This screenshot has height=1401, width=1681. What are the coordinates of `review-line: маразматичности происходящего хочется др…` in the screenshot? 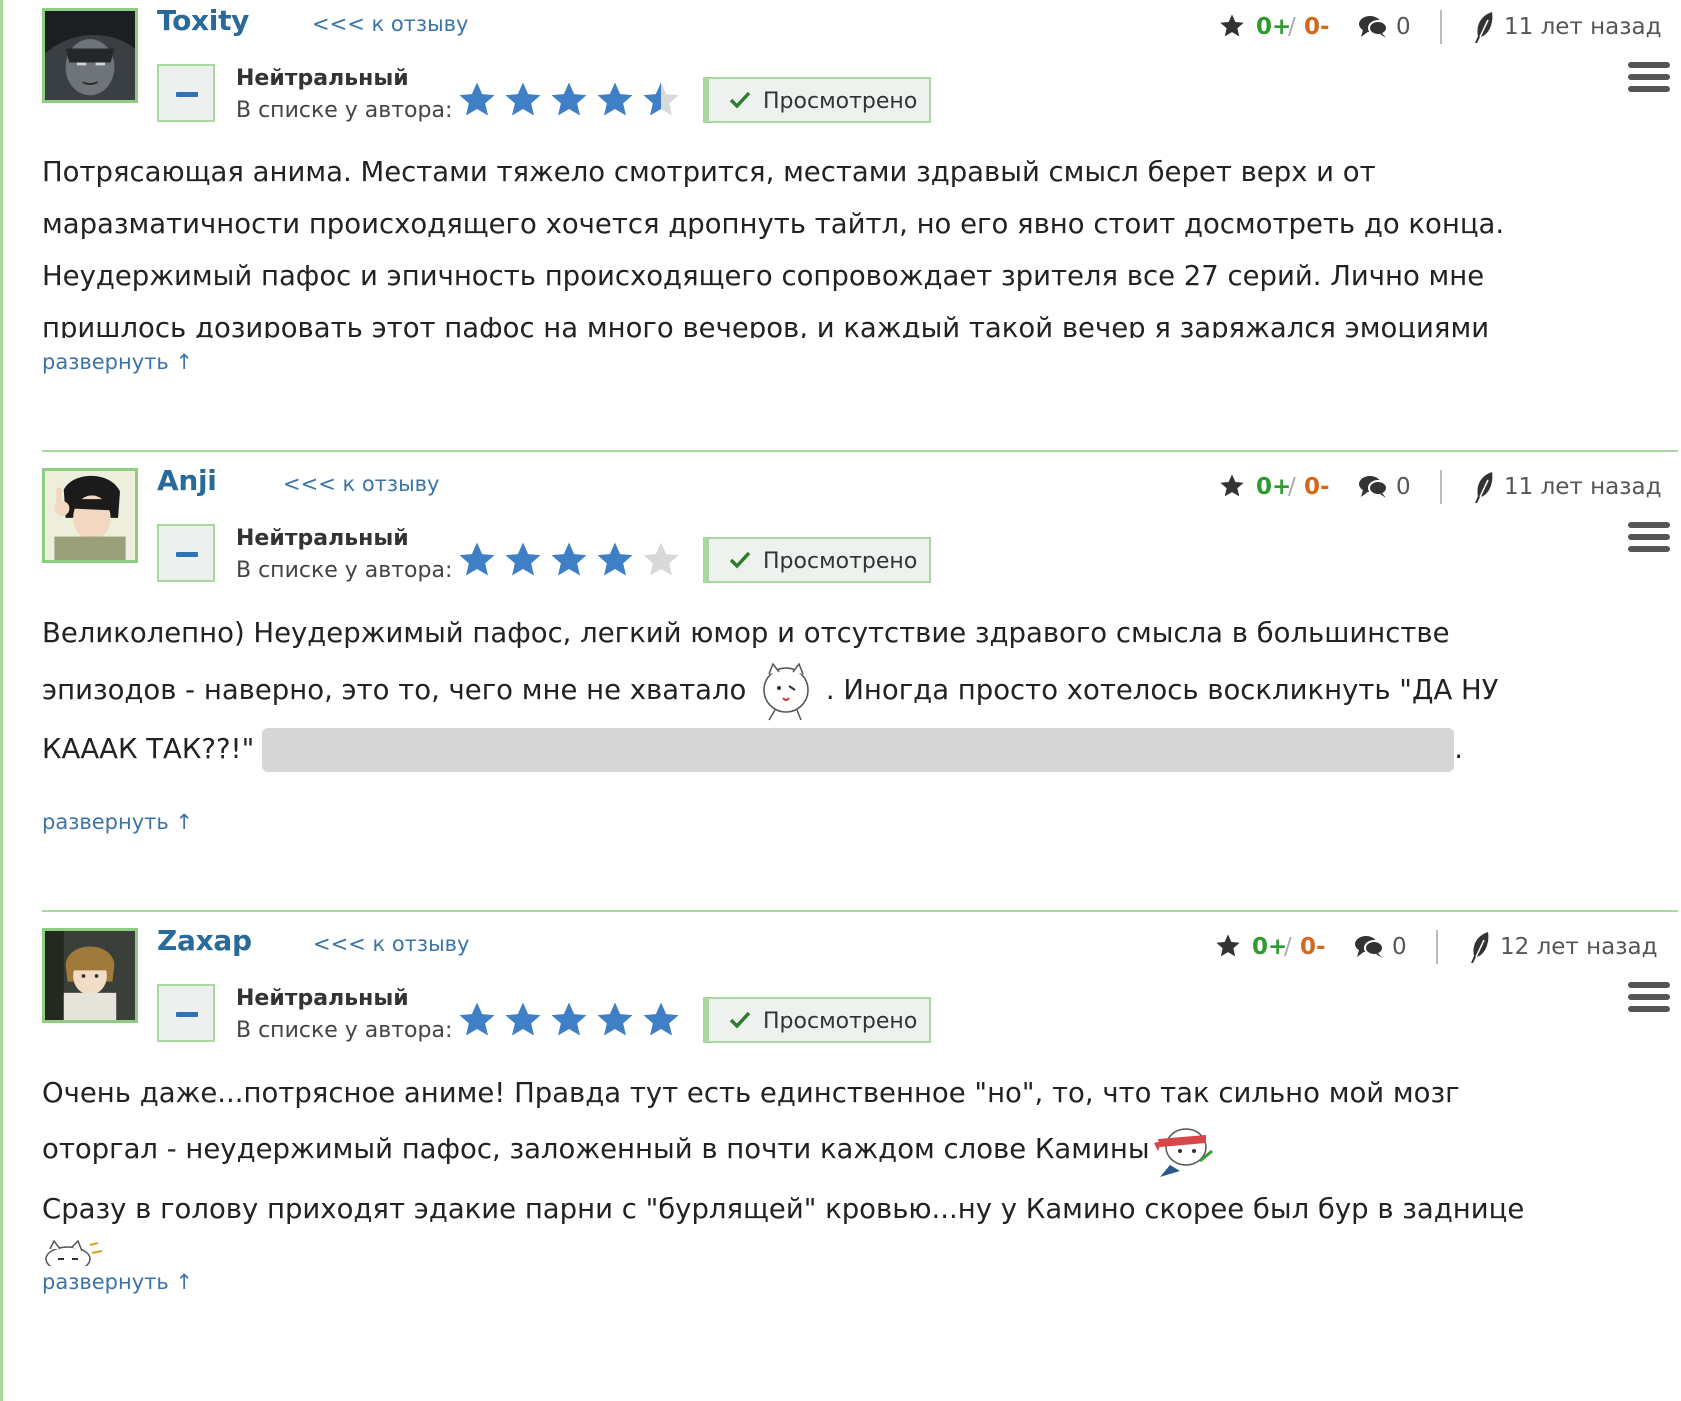 It's located at (773, 224).